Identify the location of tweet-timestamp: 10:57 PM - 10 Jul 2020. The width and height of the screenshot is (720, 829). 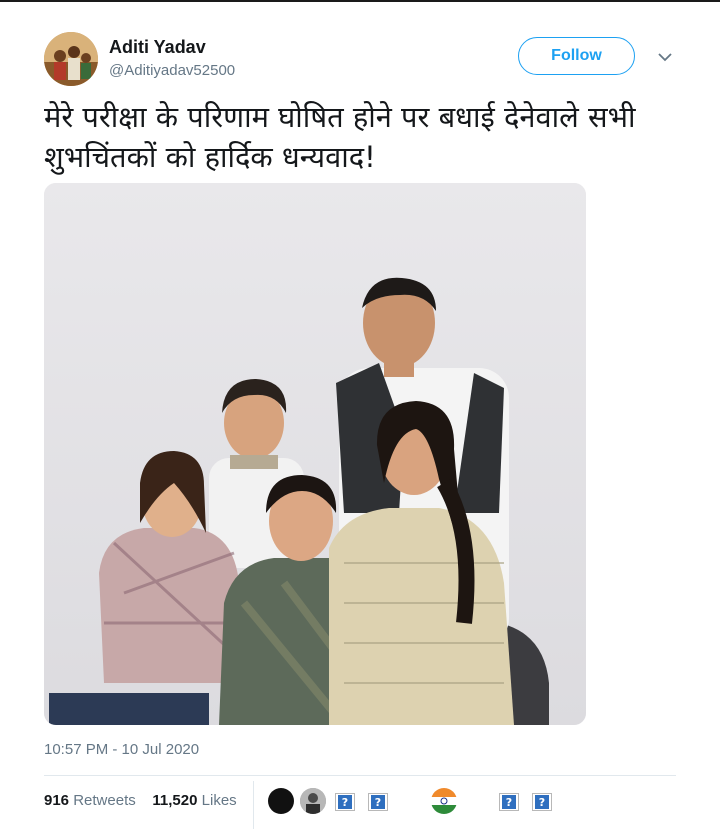
(121, 749).